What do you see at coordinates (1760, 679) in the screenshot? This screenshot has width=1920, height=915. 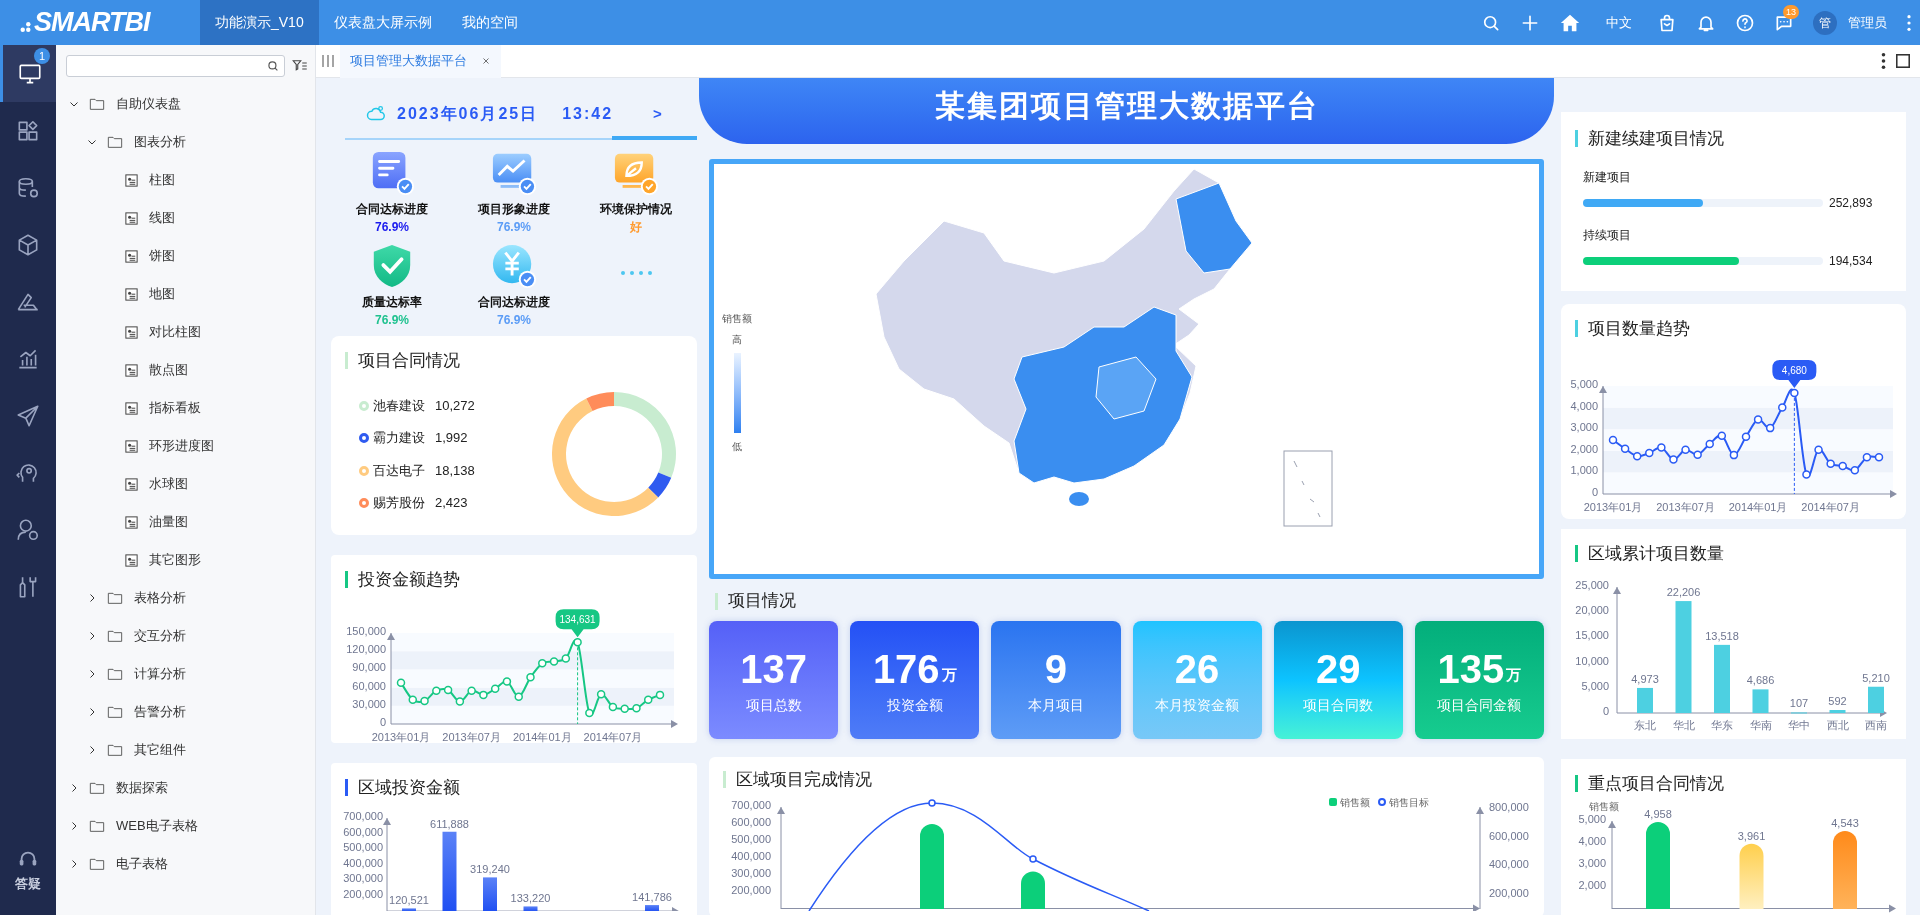 I see `data-label: 4,686` at bounding box center [1760, 679].